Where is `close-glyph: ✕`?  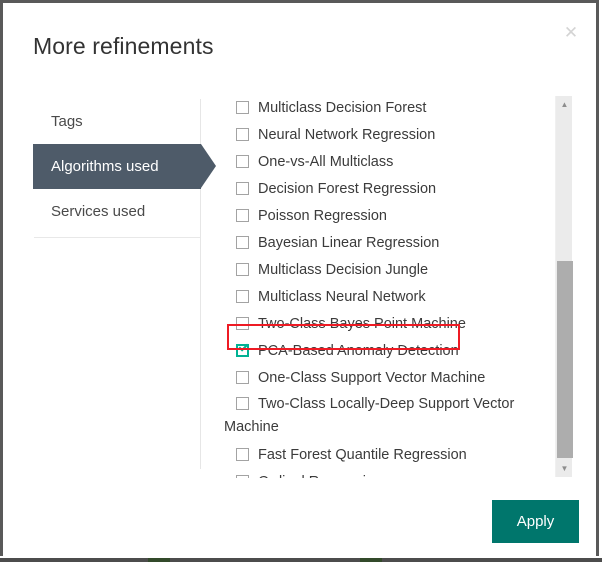 close-glyph: ✕ is located at coordinates (571, 32).